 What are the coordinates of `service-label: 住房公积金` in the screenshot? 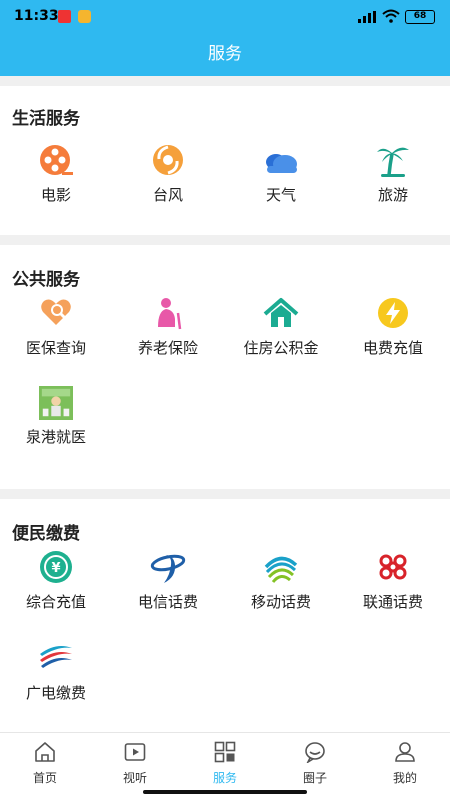 It's located at (281, 348).